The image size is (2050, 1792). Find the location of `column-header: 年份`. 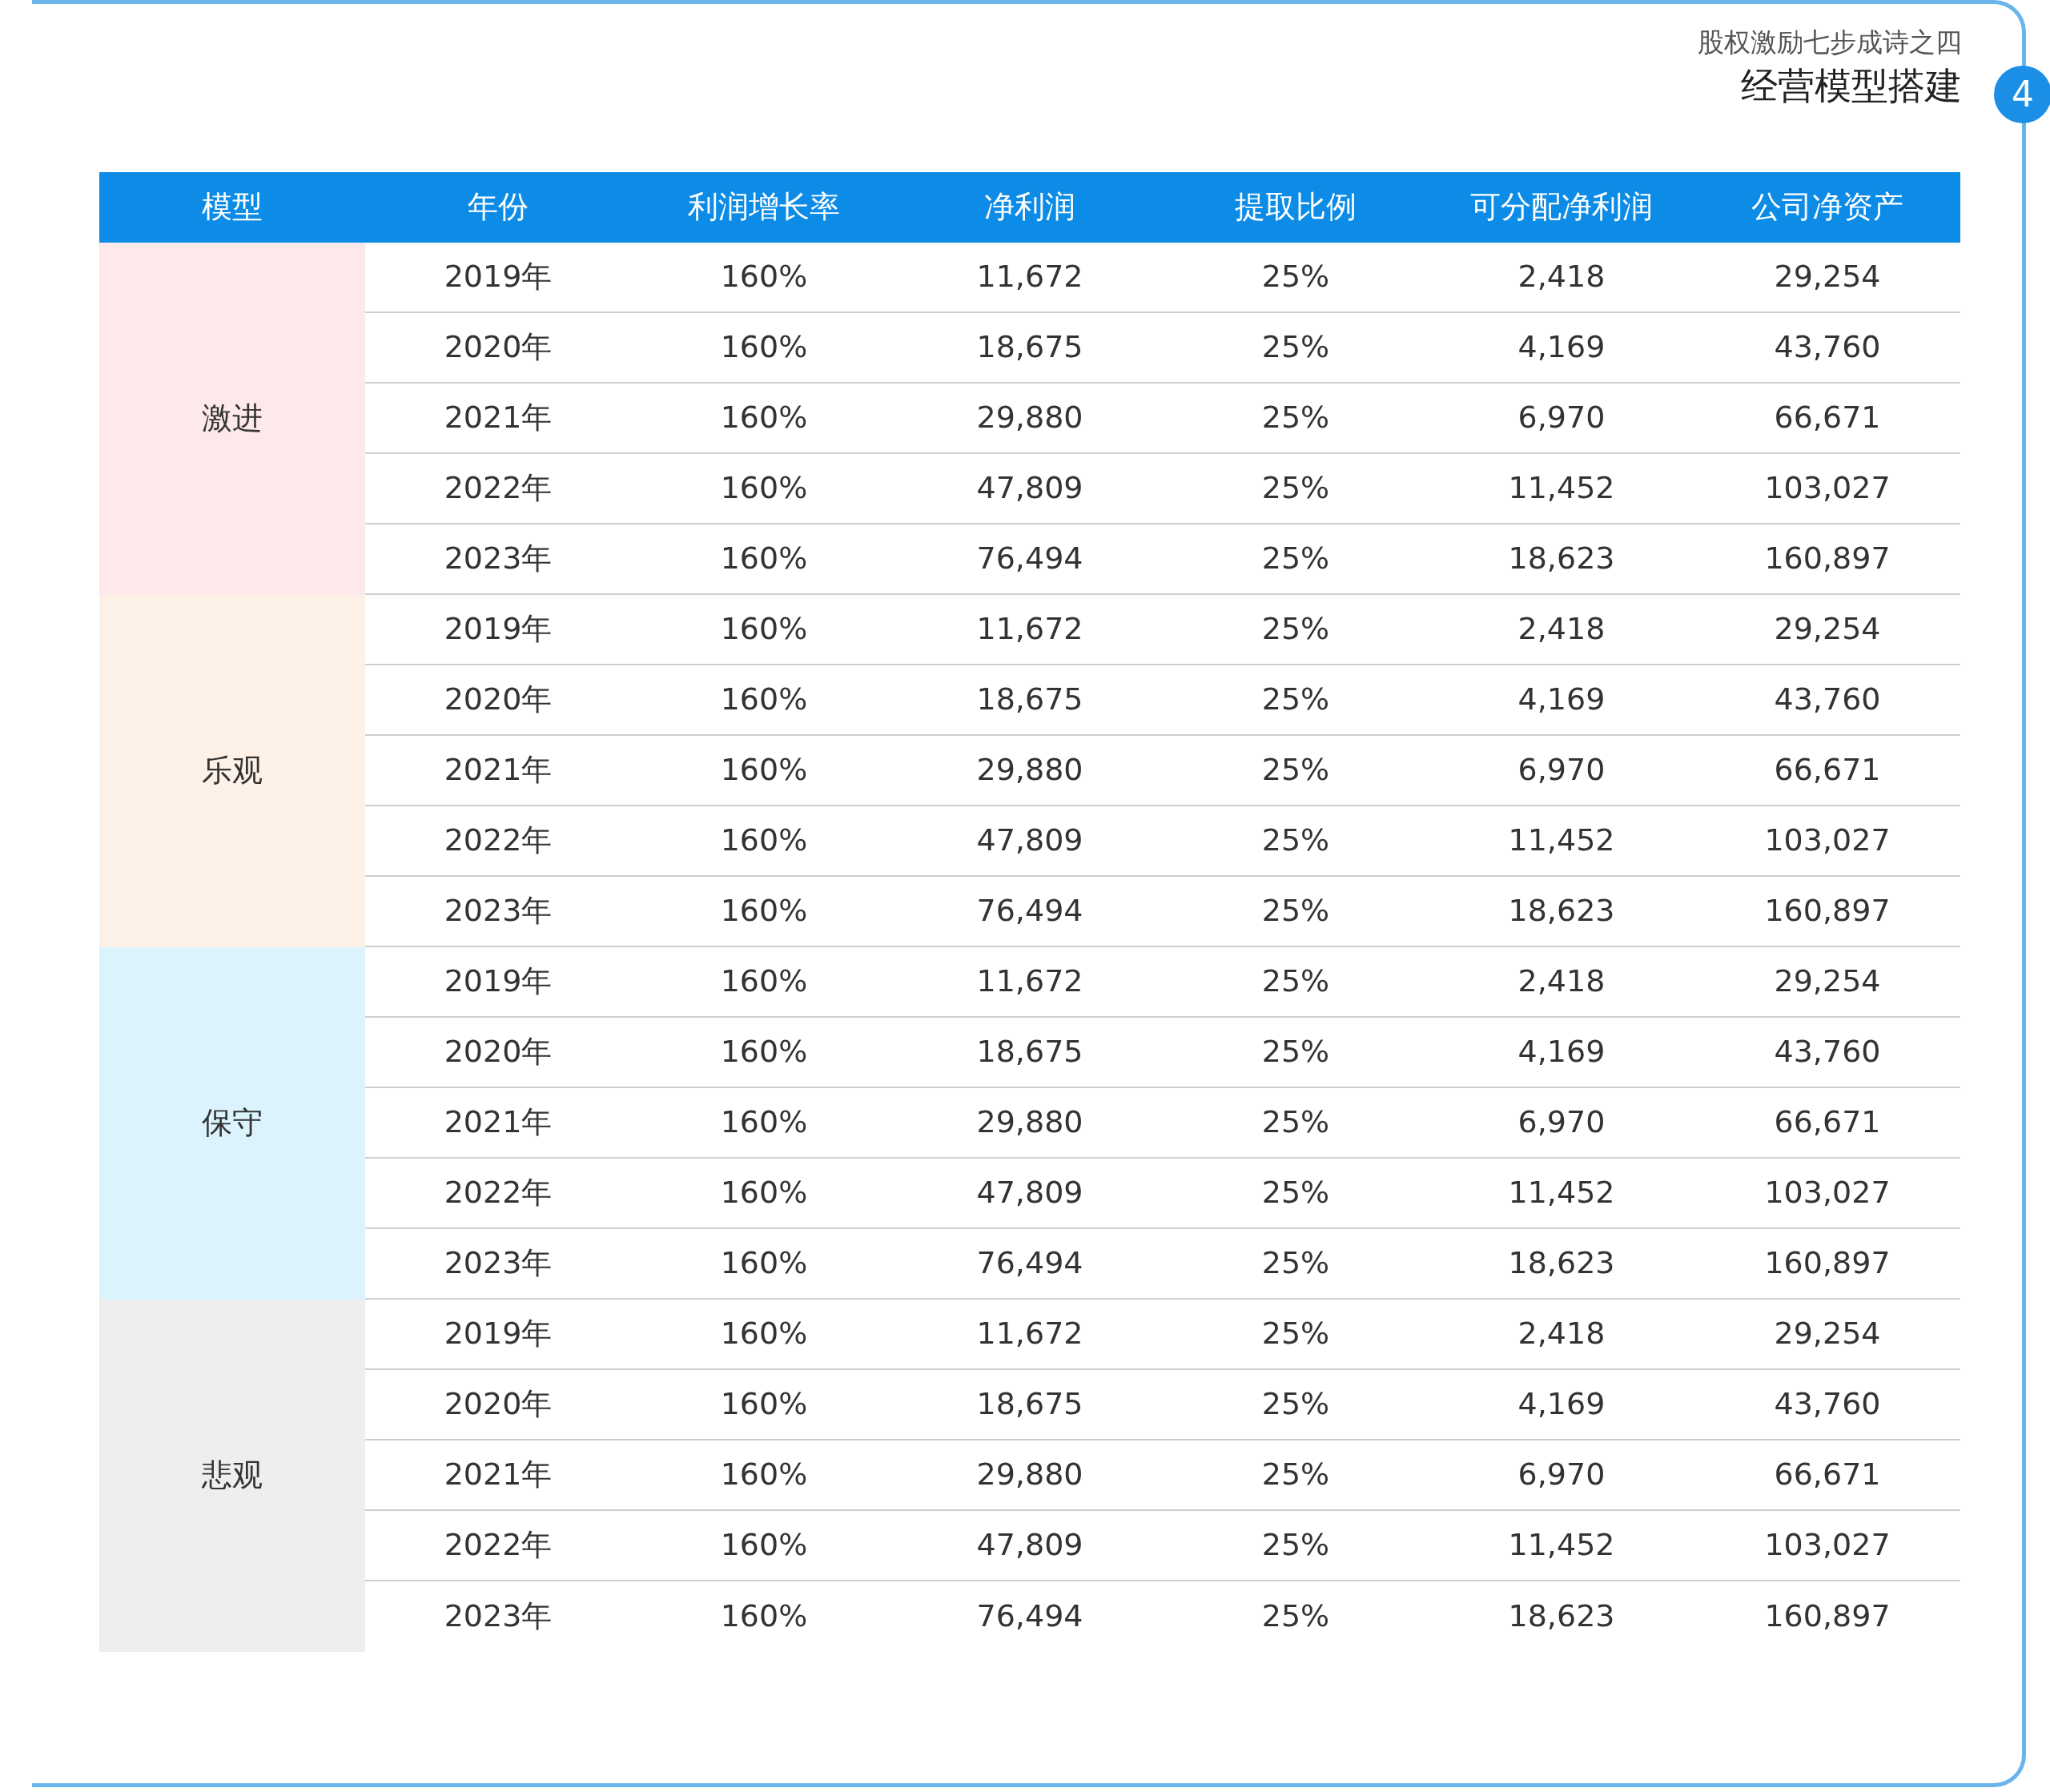

column-header: 年份 is located at coordinates (498, 208).